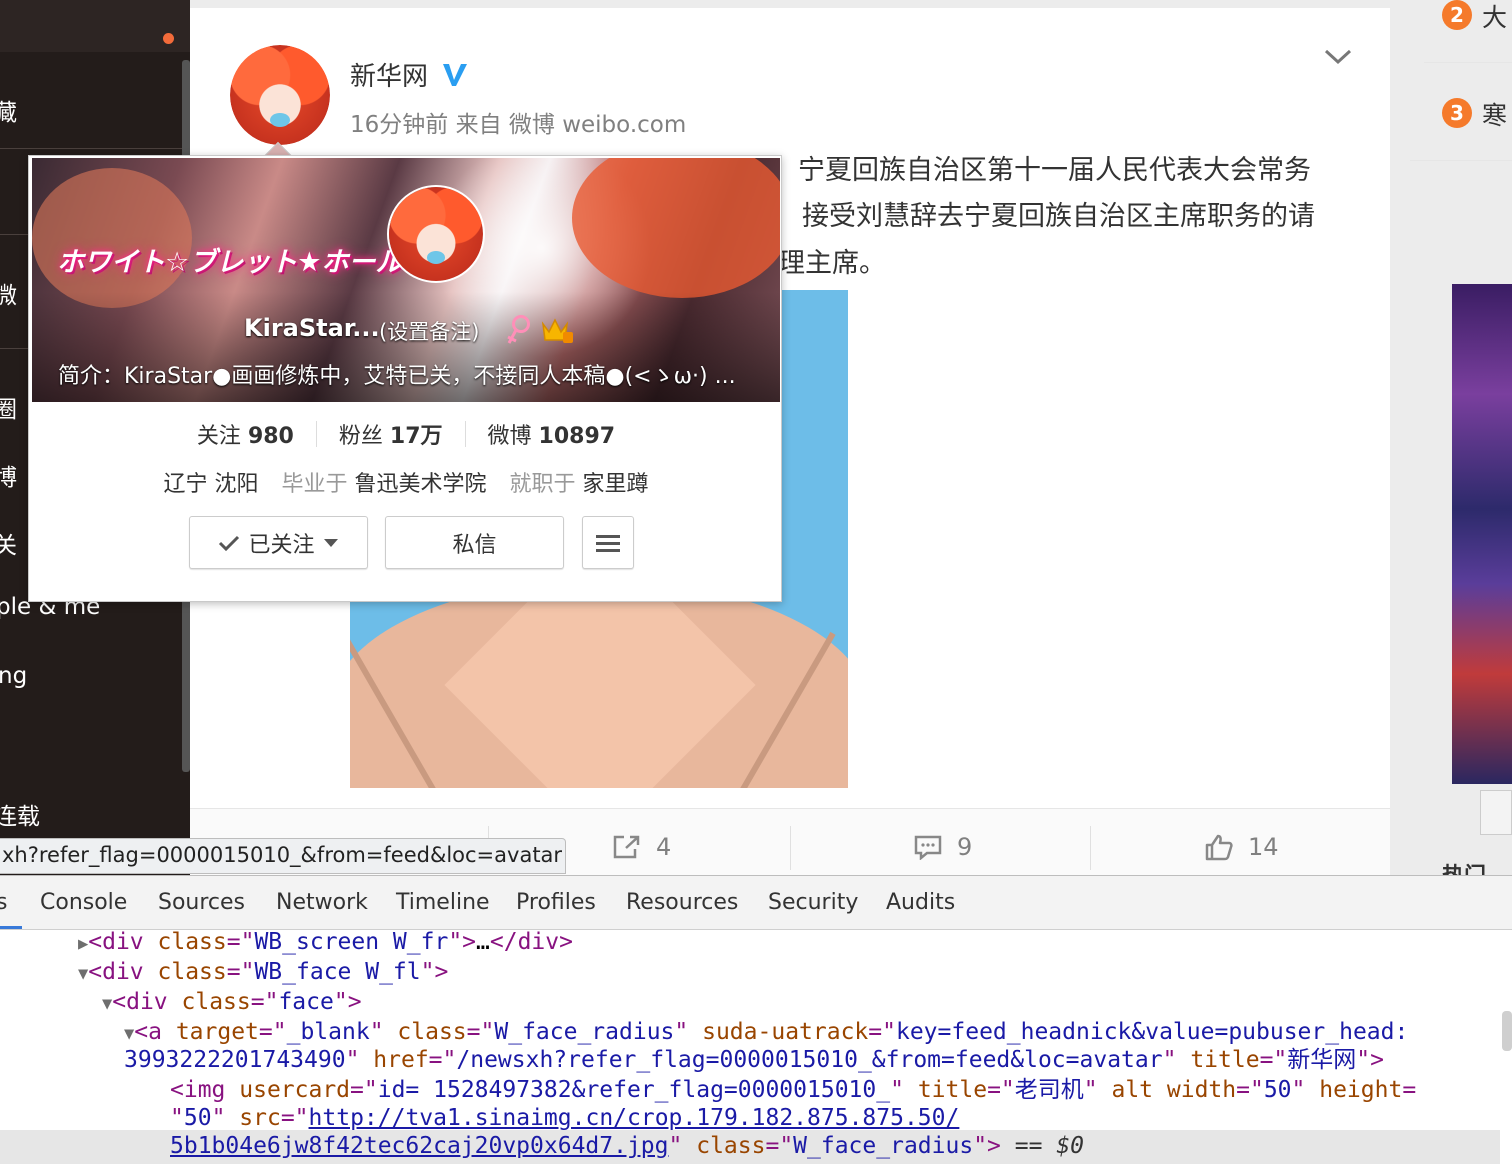 The image size is (1512, 1164). Describe the element at coordinates (330, 542) in the screenshot. I see `caret-down-icon` at that location.